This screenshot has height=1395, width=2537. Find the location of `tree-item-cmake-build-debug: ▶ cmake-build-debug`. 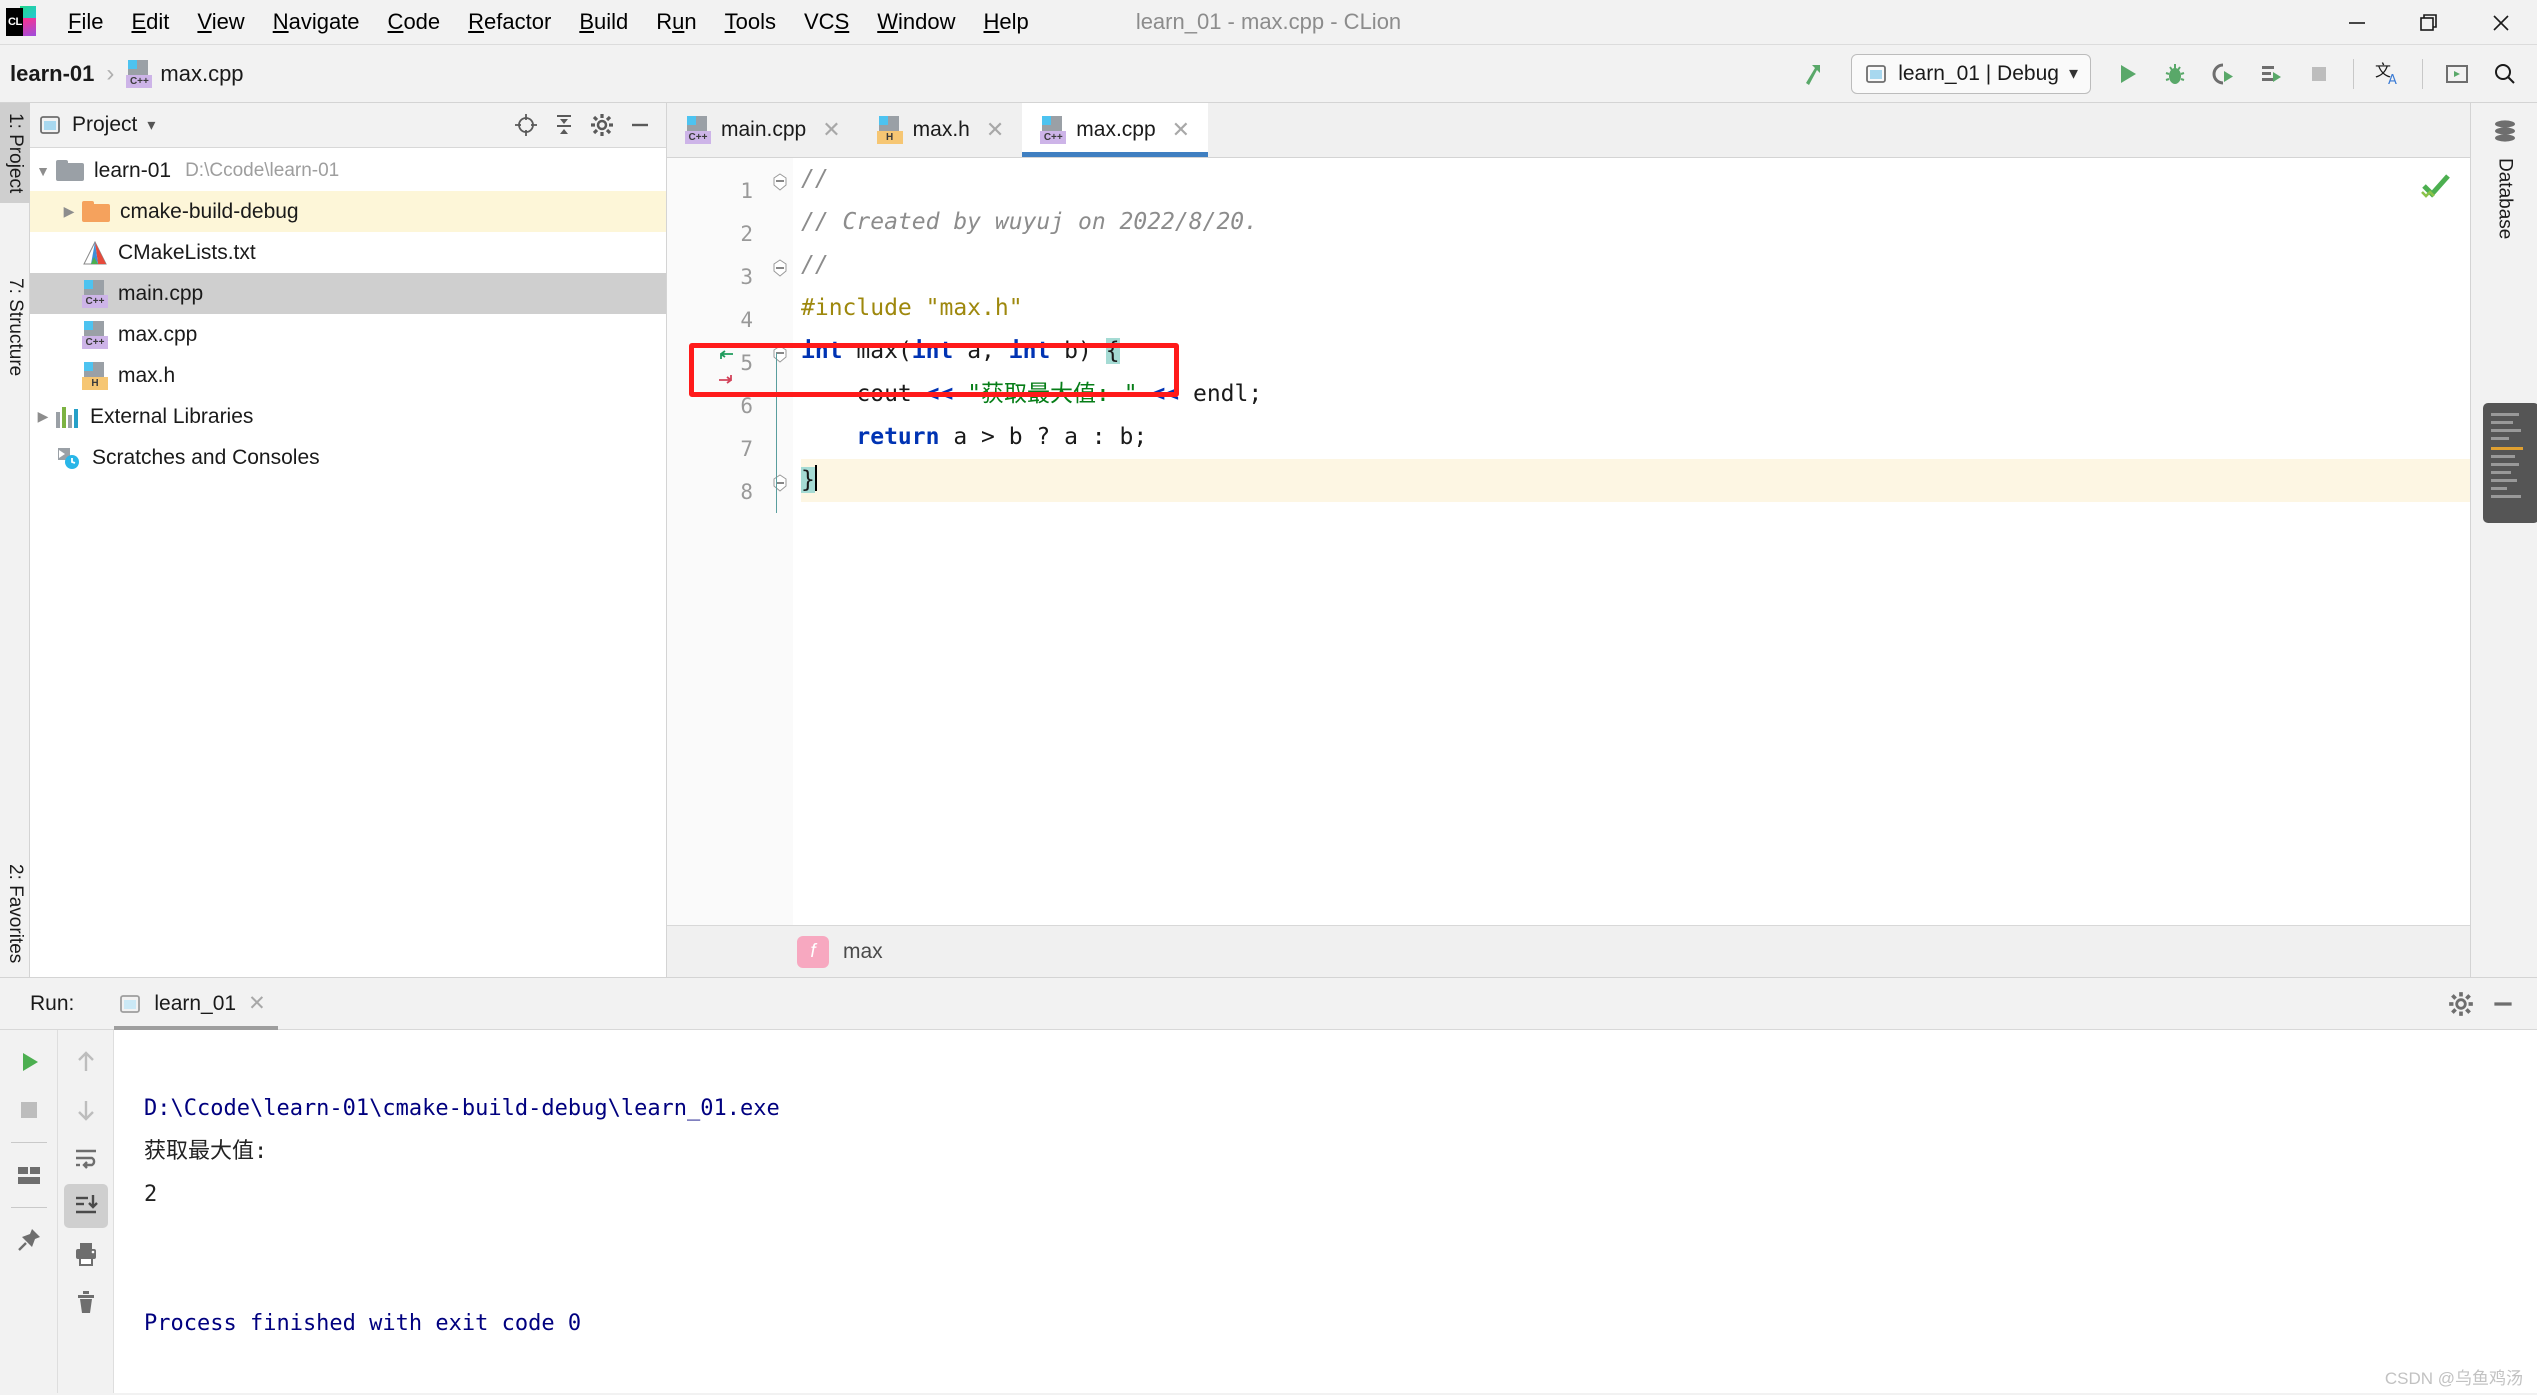

tree-item-cmake-build-debug: ▶ cmake-build-debug is located at coordinates (348, 211).